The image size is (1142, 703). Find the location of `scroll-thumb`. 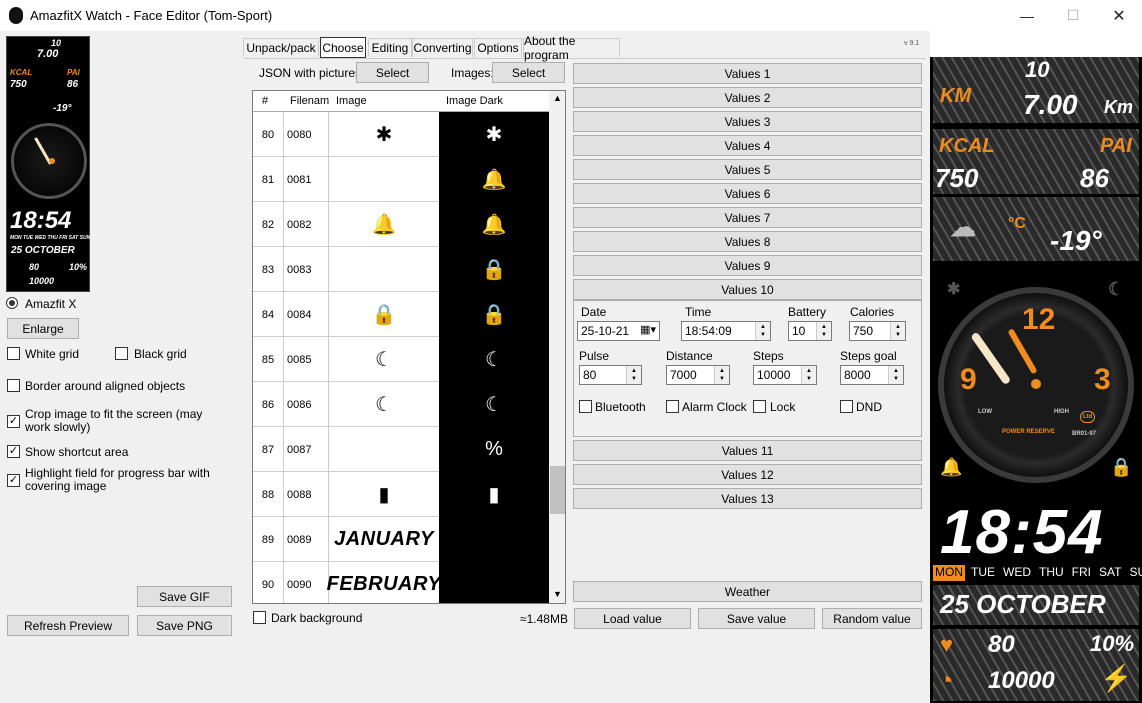

scroll-thumb is located at coordinates (557, 490).